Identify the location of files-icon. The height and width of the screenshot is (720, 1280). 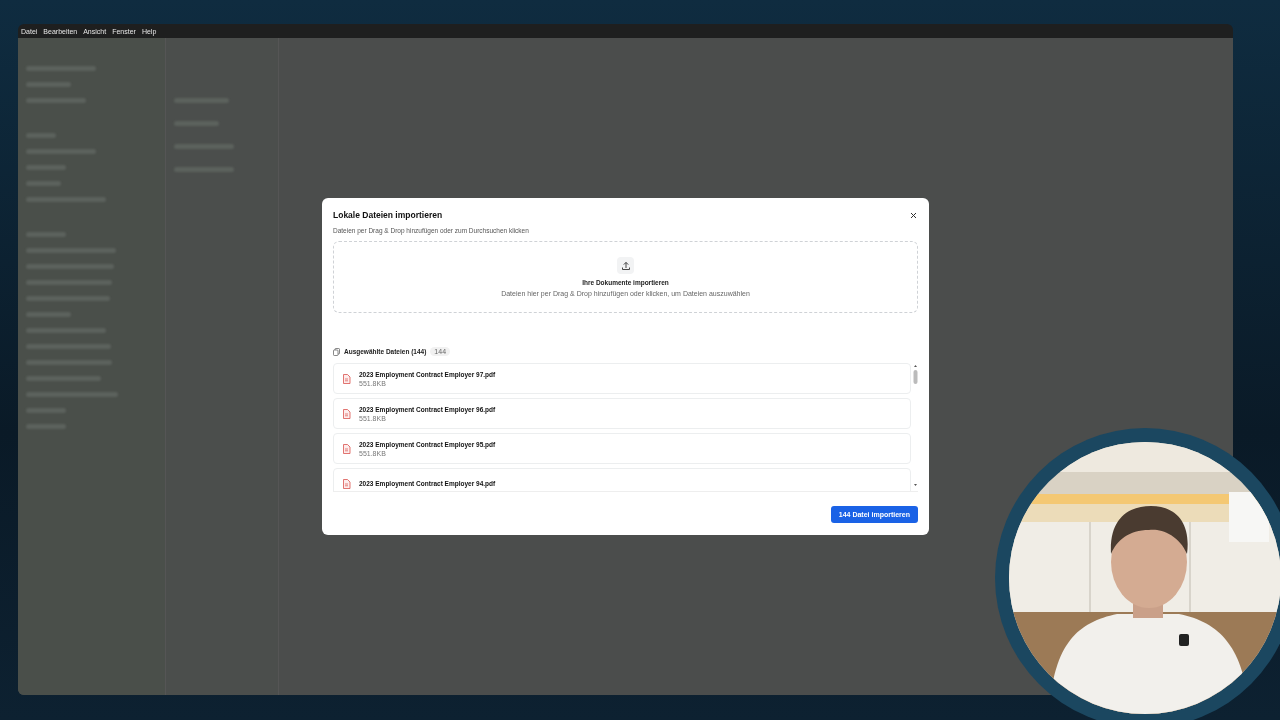
(336, 351).